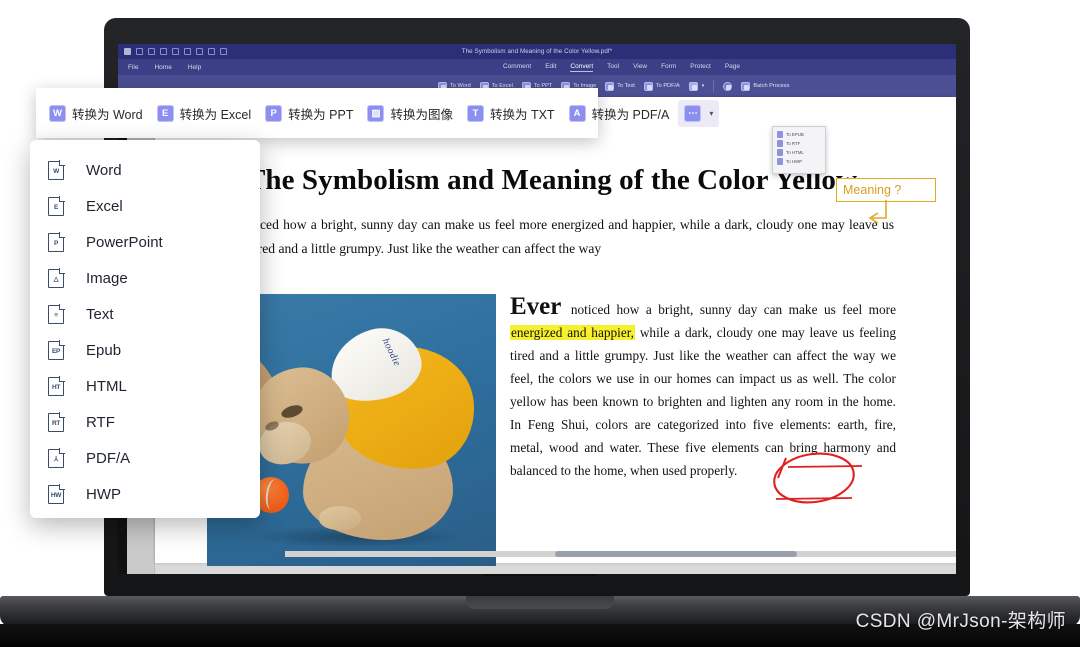  What do you see at coordinates (145, 206) in the screenshot?
I see `format-item-excel: E Excel` at bounding box center [145, 206].